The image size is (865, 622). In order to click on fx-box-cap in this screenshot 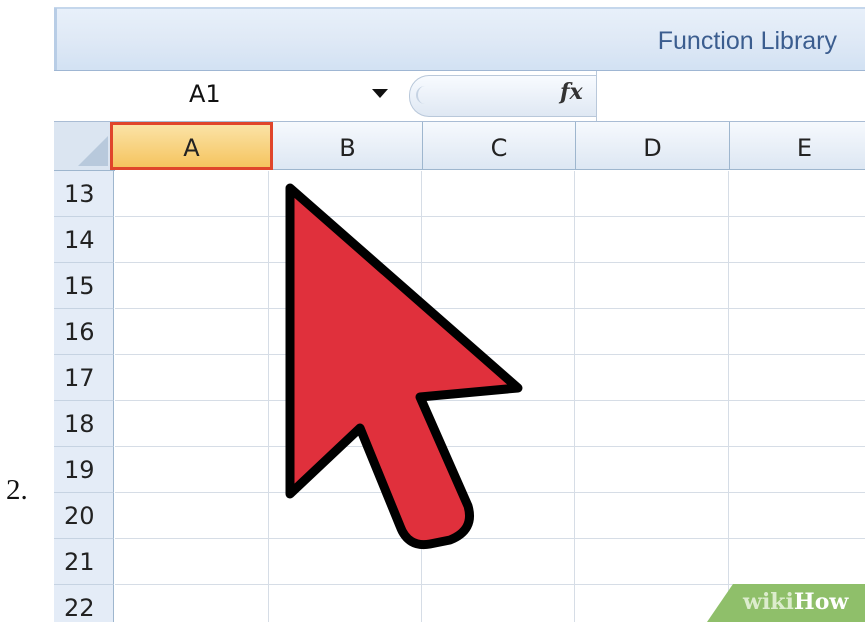, I will do `click(421, 95)`.